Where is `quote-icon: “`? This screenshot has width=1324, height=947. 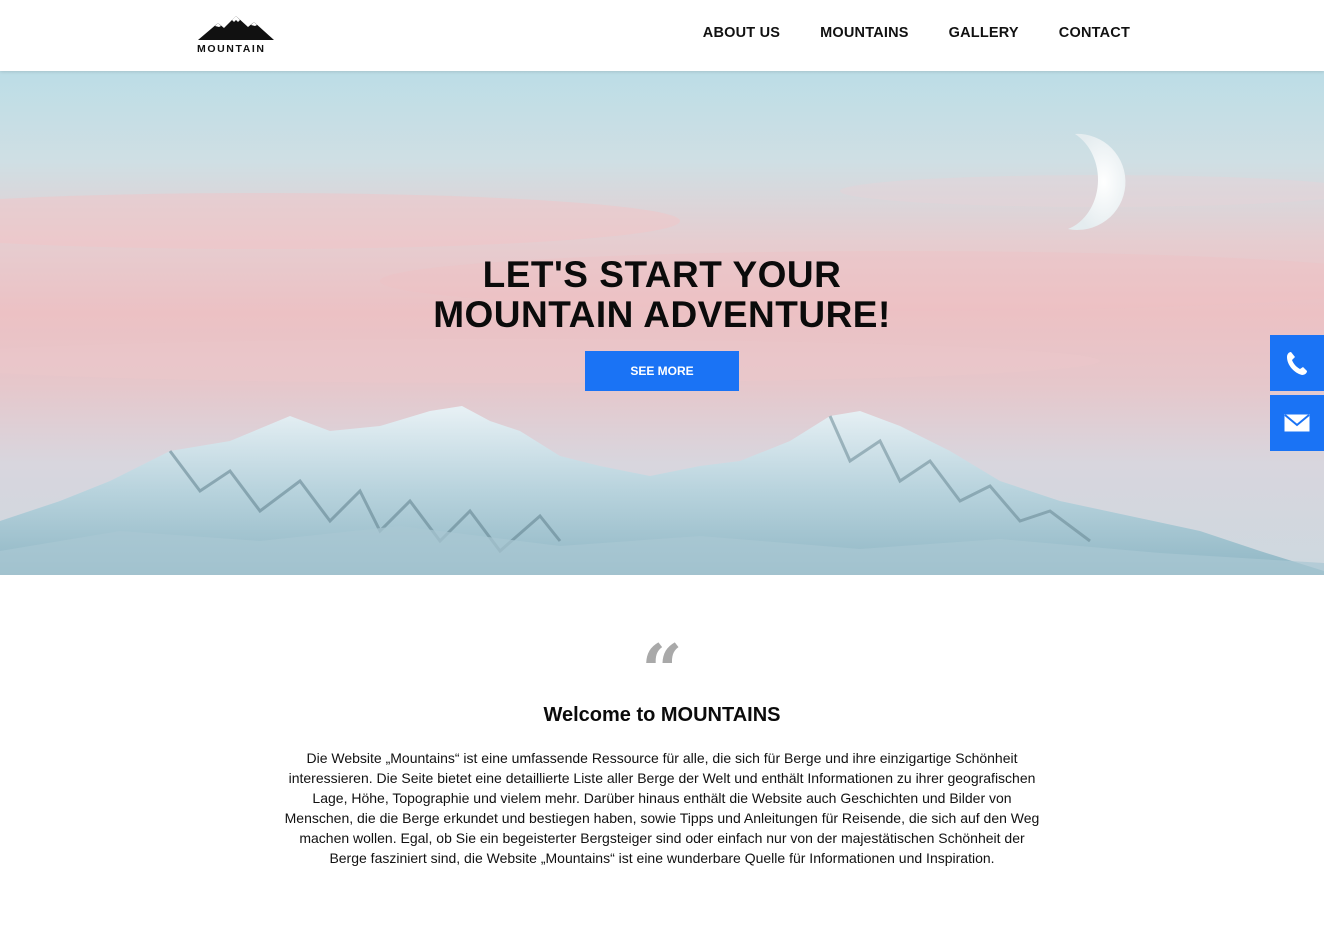
quote-icon: “ is located at coordinates (662, 670).